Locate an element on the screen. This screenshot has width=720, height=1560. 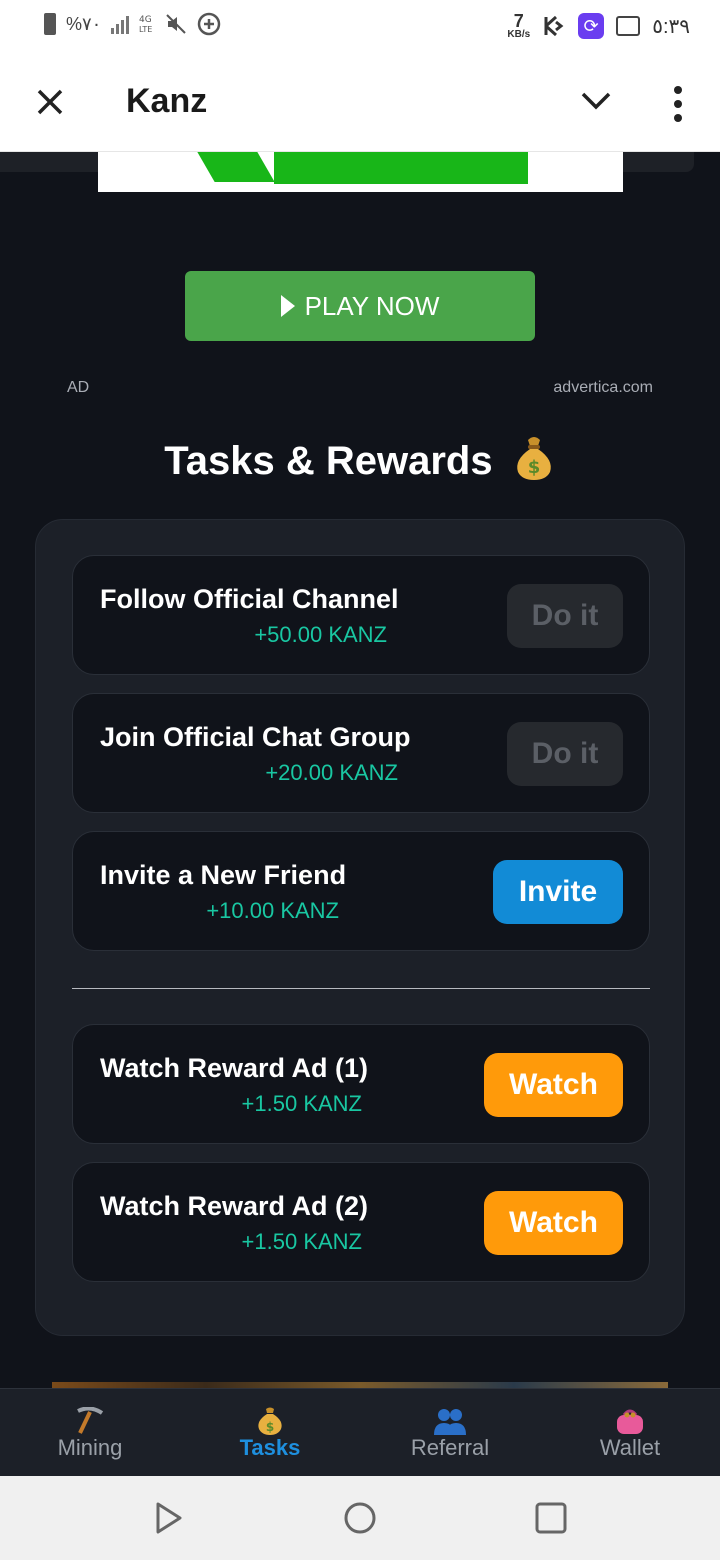
system-nav-bar is located at coordinates (360, 1518).